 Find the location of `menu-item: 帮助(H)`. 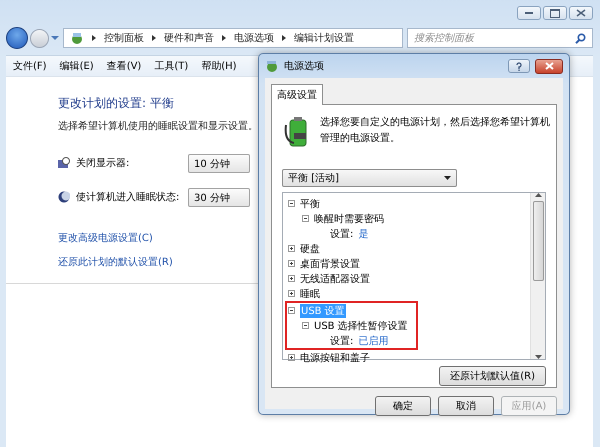

menu-item: 帮助(H) is located at coordinates (219, 66).